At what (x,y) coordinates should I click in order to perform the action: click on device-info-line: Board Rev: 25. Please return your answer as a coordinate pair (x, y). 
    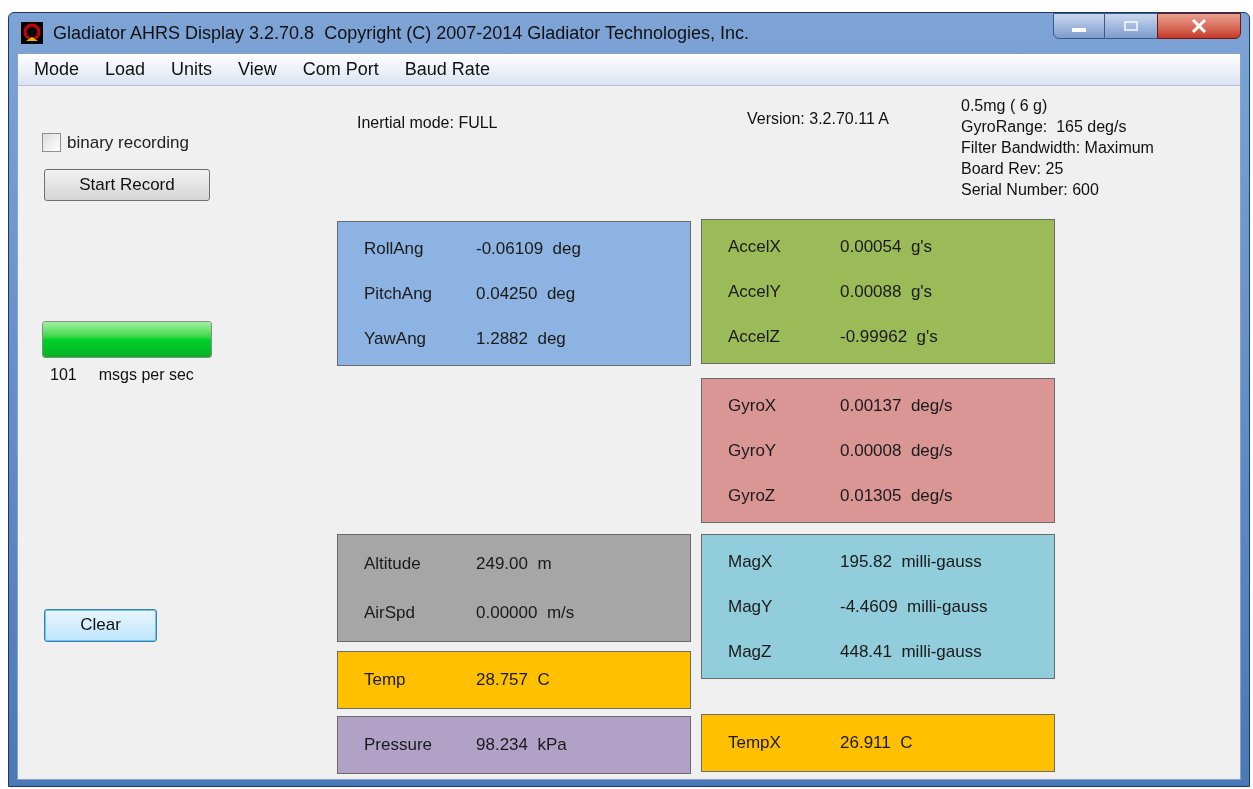
    Looking at the image, I should click on (1013, 169).